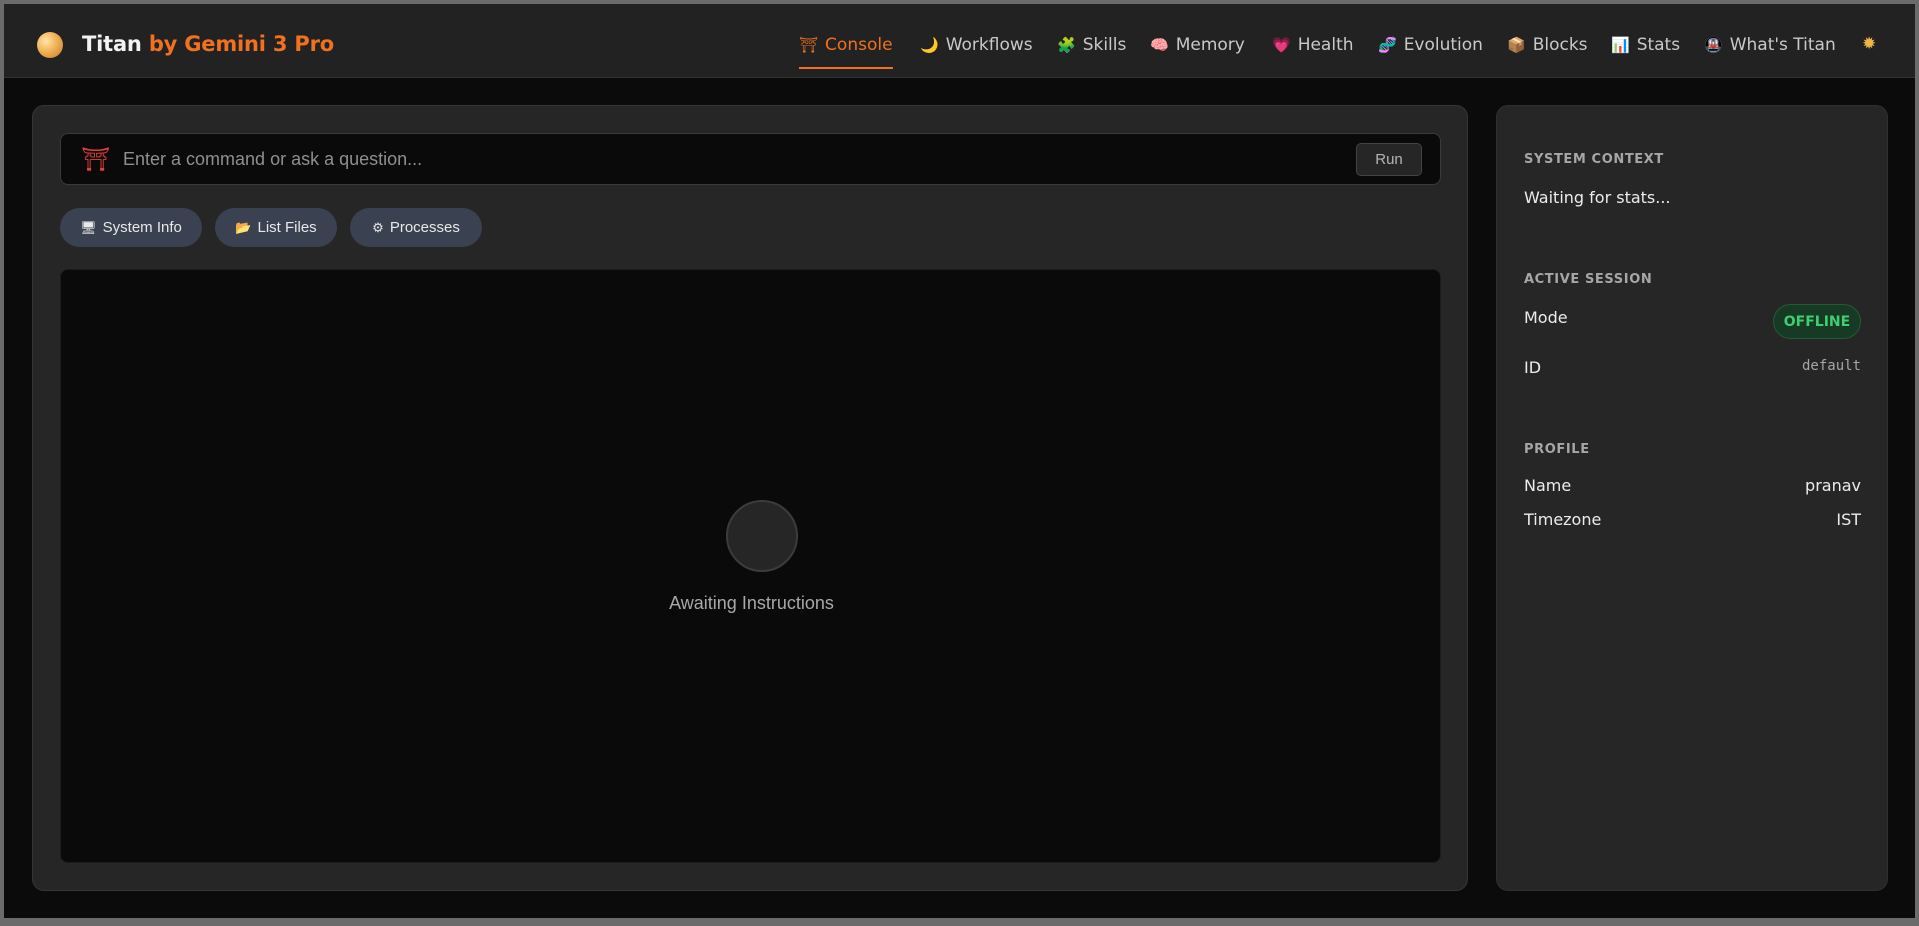 This screenshot has width=1919, height=926. What do you see at coordinates (1833, 485) in the screenshot?
I see `name-value: pranav` at bounding box center [1833, 485].